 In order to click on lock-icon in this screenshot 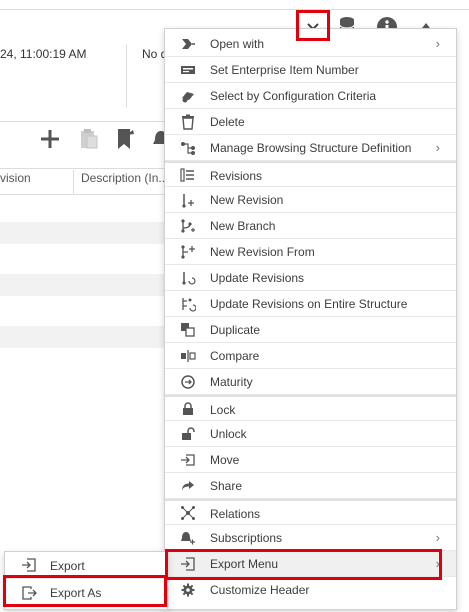, I will do `click(188, 409)`.